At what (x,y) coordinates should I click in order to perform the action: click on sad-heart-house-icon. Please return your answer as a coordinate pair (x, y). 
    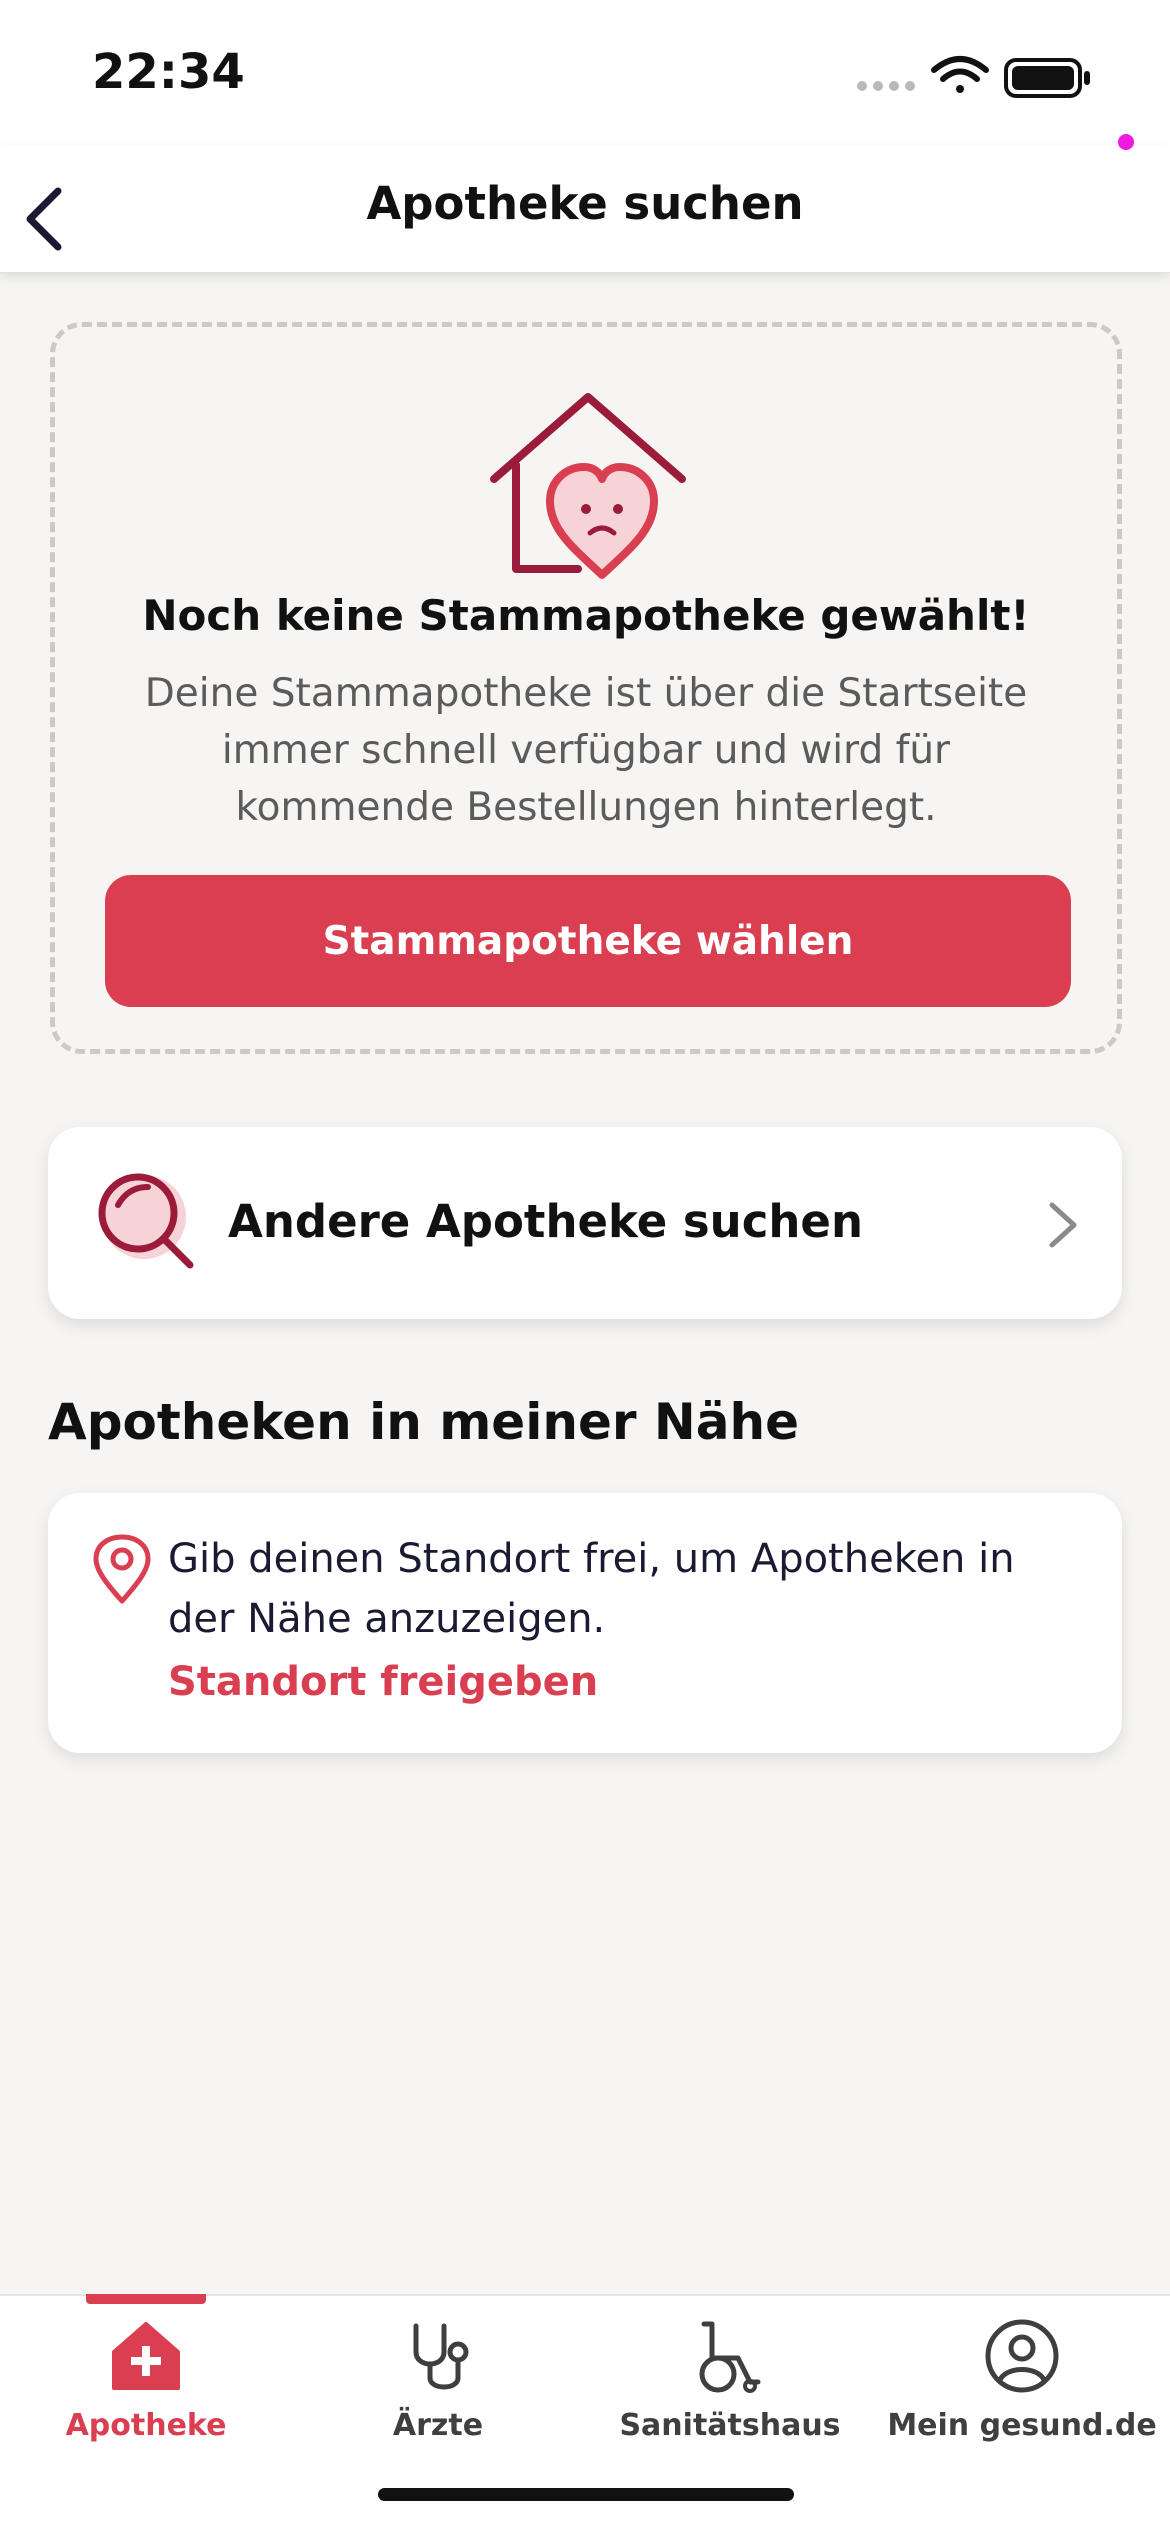
    Looking at the image, I should click on (588, 486).